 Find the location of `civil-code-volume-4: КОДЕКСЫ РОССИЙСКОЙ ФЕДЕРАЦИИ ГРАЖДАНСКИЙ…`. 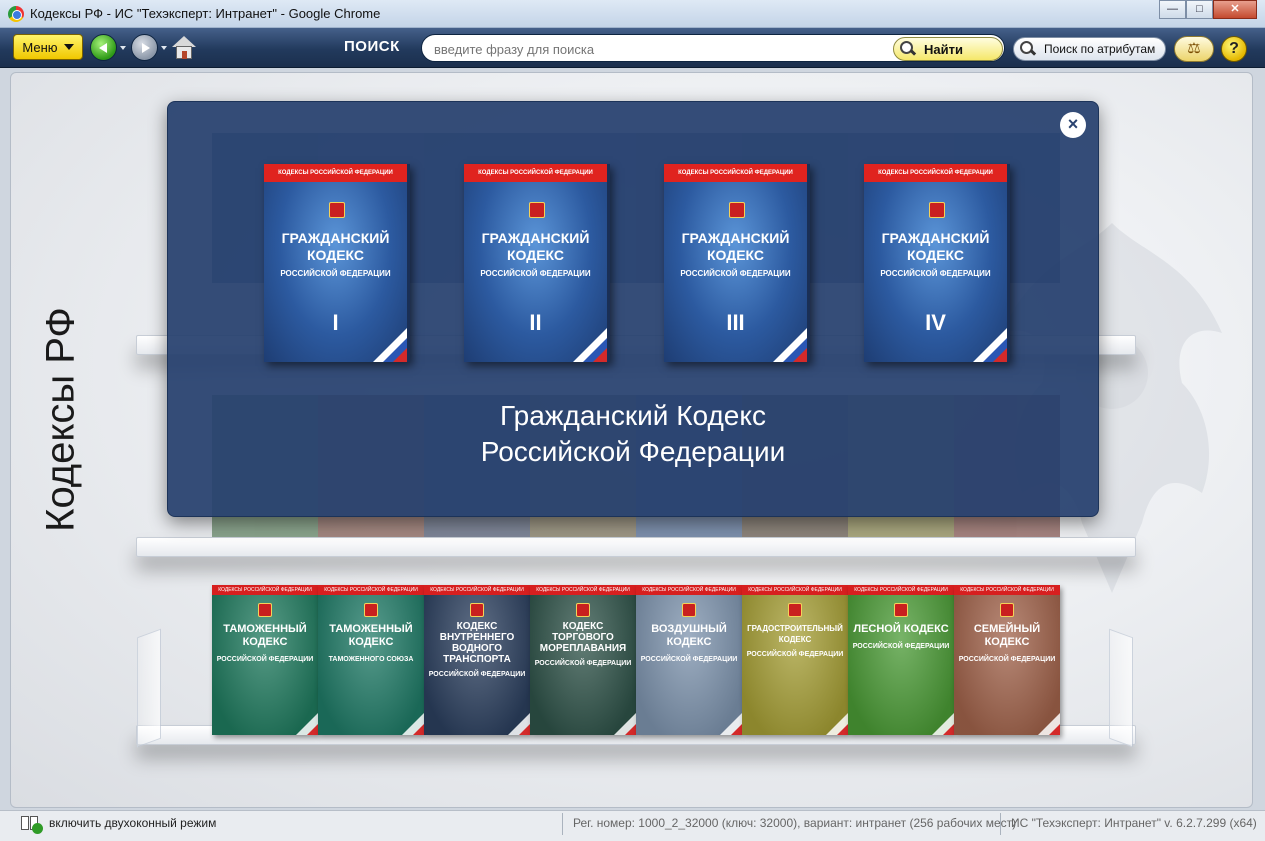

civil-code-volume-4: КОДЕКСЫ РОССИЙСКОЙ ФЕДЕРАЦИИ ГРАЖДАНСКИЙ… is located at coordinates (937, 263).